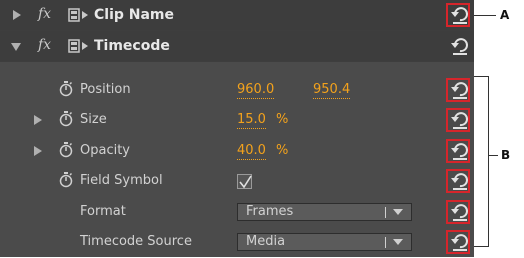 The width and height of the screenshot is (524, 258). Describe the element at coordinates (282, 150) in the screenshot. I see `opacity-unit: %` at that location.